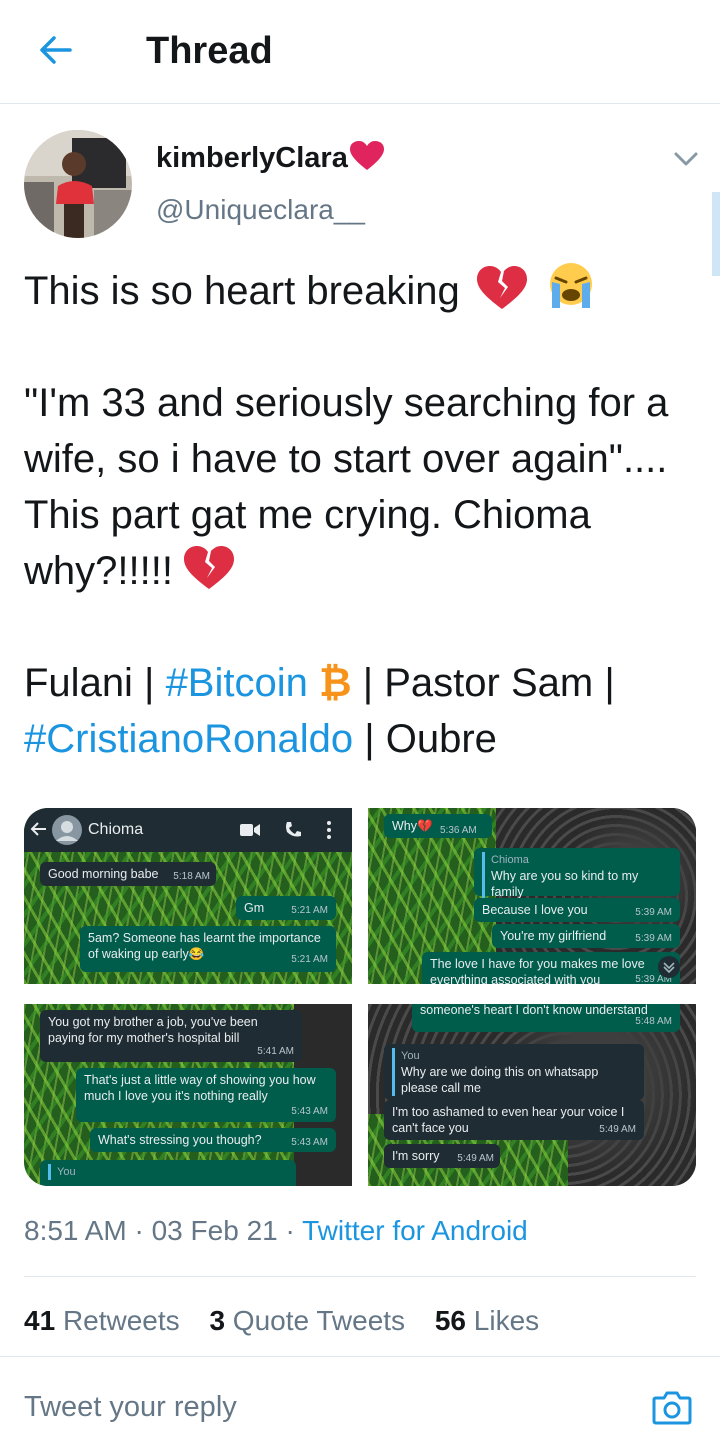 This screenshot has height=1432, width=720. Describe the element at coordinates (128, 874) in the screenshot. I see `chat-message: Good morning babe 5:18 AM` at that location.